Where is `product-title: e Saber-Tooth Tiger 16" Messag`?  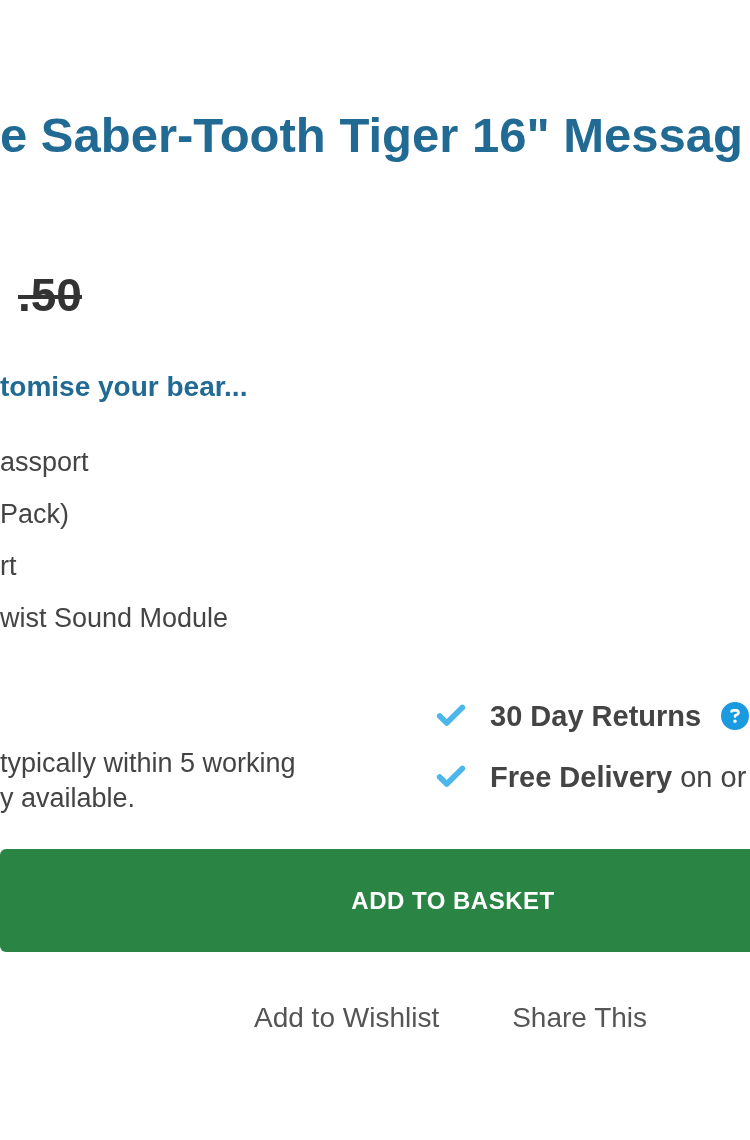 product-title: e Saber-Tooth Tiger 16" Messag is located at coordinates (371, 135).